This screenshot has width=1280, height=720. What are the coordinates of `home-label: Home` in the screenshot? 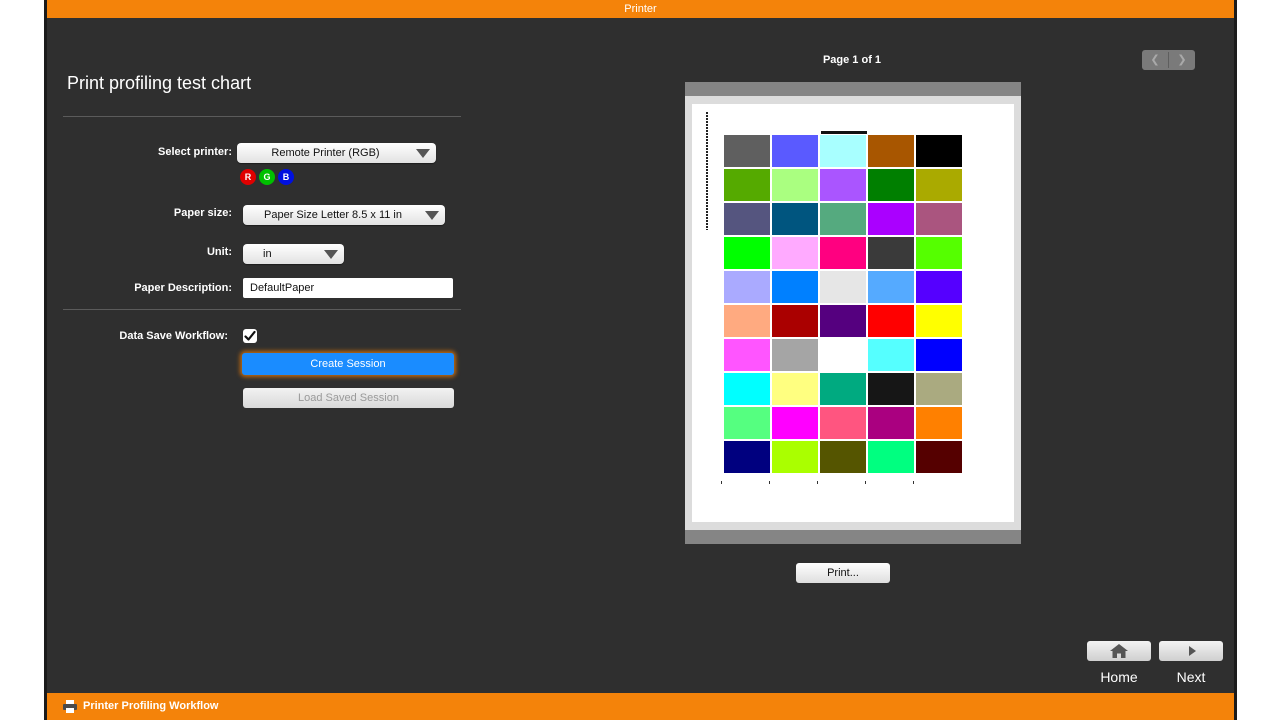 It's located at (1119, 677).